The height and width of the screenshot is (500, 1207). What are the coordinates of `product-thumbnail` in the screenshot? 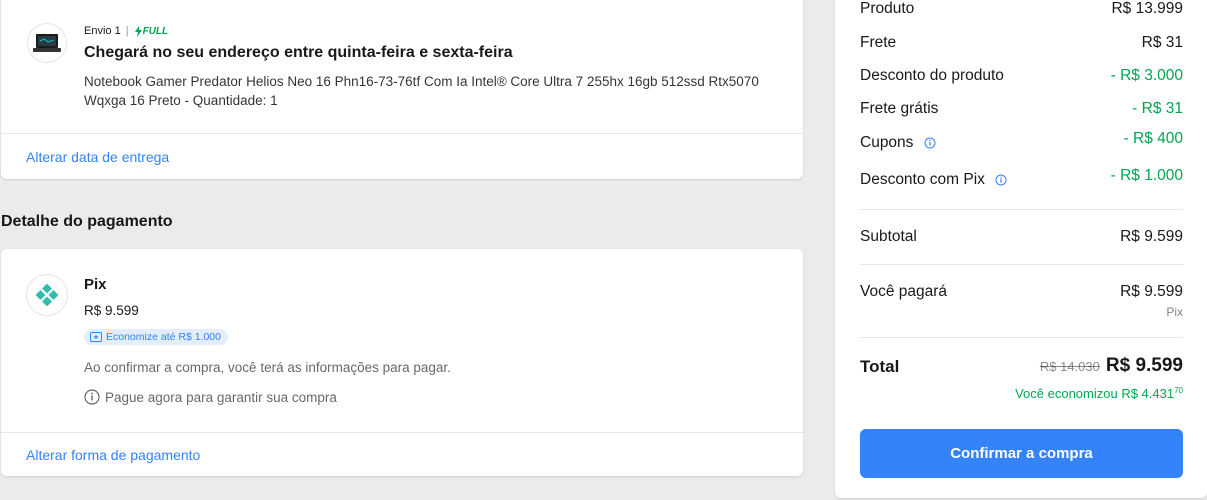 It's located at (47, 43).